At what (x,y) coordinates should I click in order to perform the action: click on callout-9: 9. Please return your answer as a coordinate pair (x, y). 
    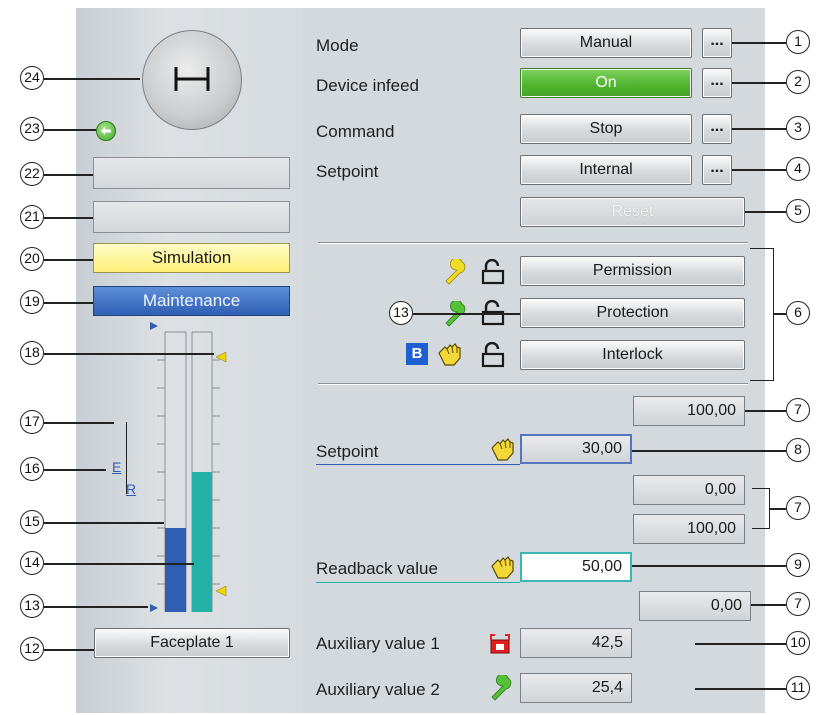
    Looking at the image, I should click on (798, 565).